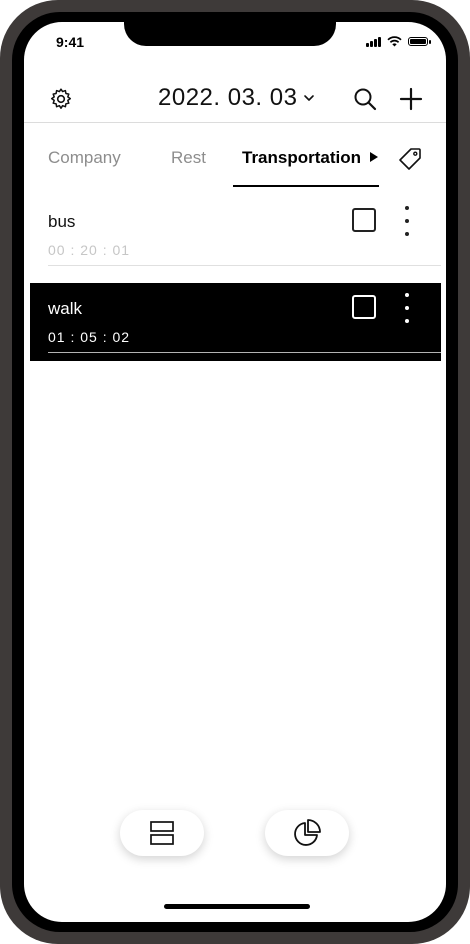  What do you see at coordinates (419, 41) in the screenshot?
I see `battery-icon` at bounding box center [419, 41].